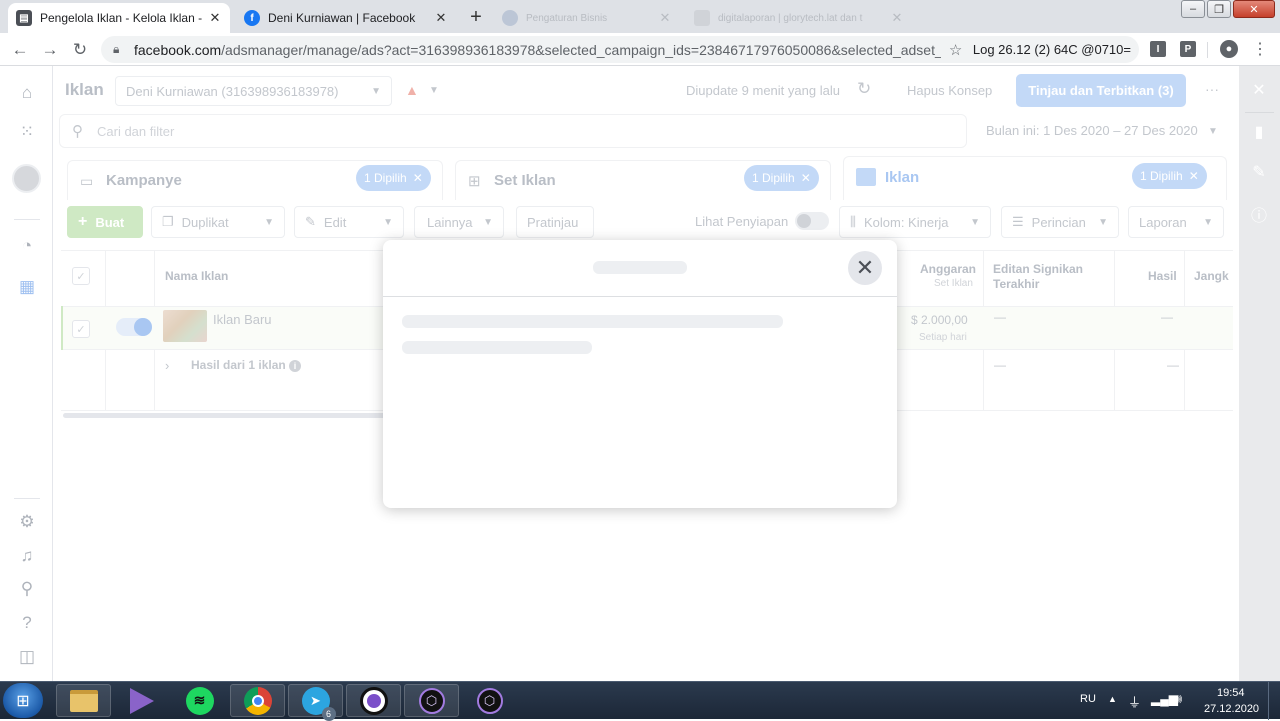  I want to click on info-icon: ⓘ, so click(1259, 214).